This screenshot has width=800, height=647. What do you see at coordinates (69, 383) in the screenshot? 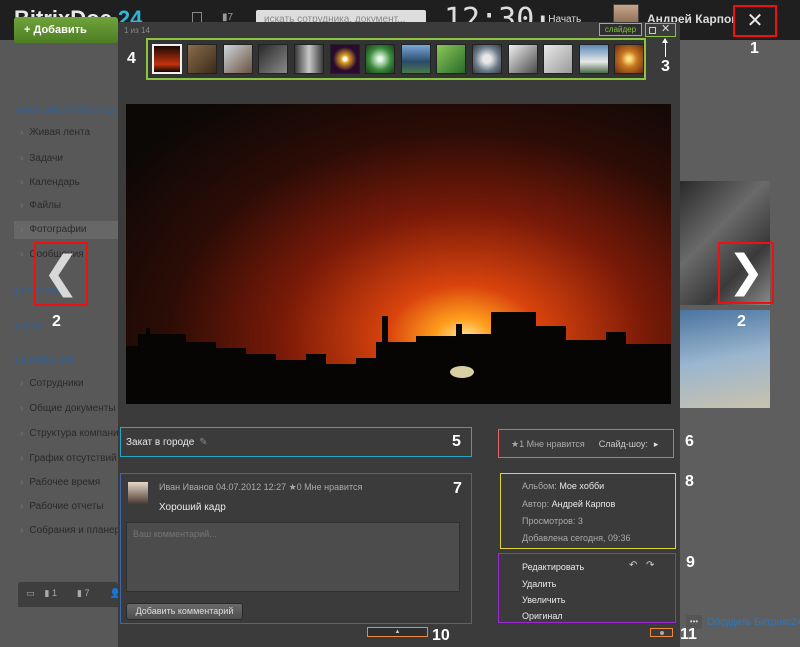
I see `sidebar-item-employees: Сотрудники` at bounding box center [69, 383].